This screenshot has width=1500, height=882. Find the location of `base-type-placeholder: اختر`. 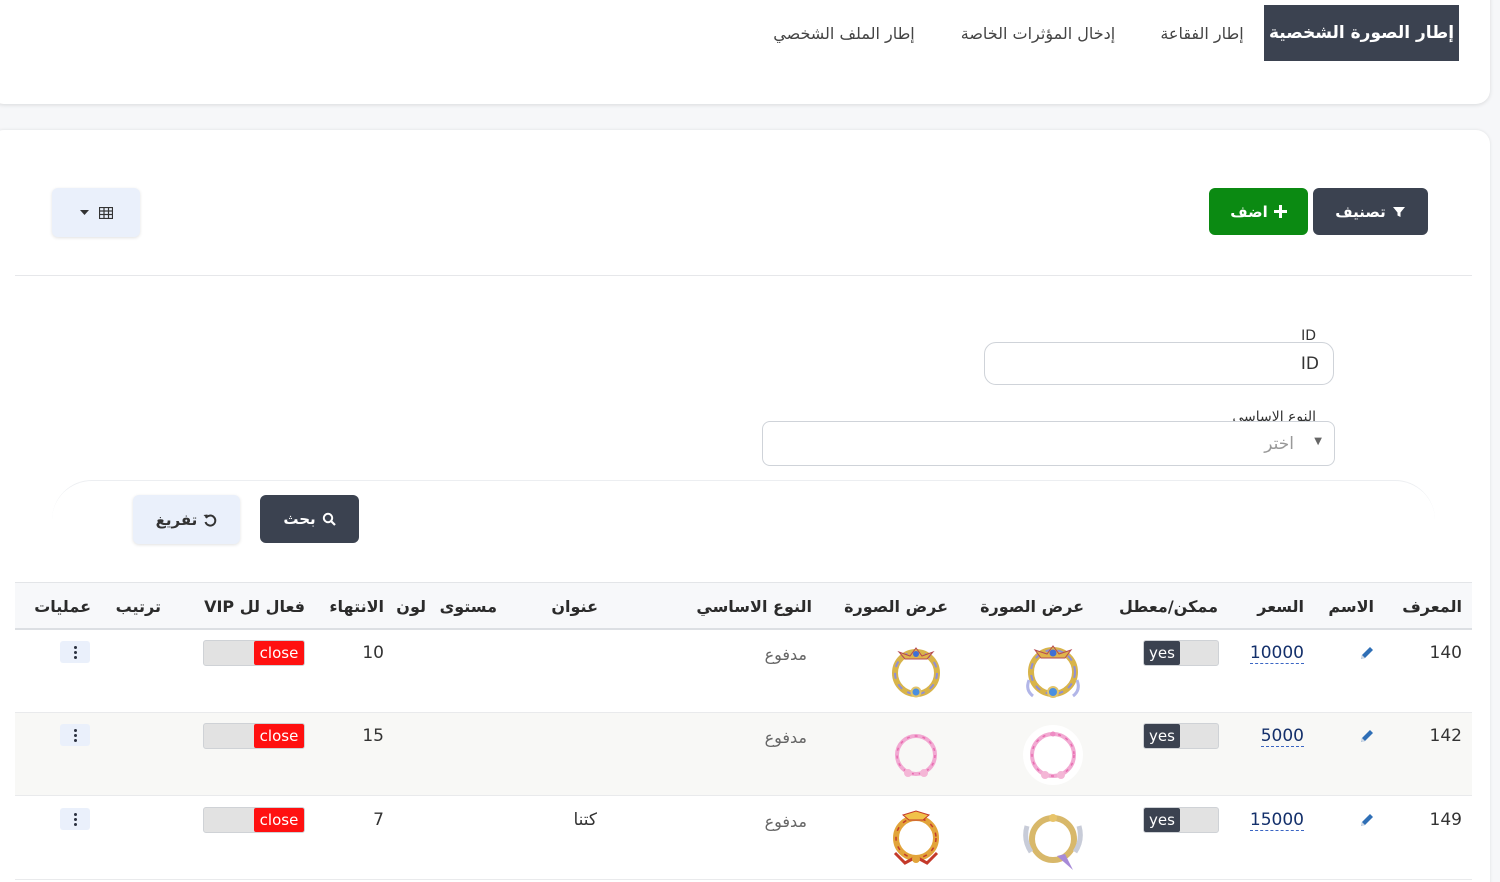

base-type-placeholder: اختر is located at coordinates (1279, 443).